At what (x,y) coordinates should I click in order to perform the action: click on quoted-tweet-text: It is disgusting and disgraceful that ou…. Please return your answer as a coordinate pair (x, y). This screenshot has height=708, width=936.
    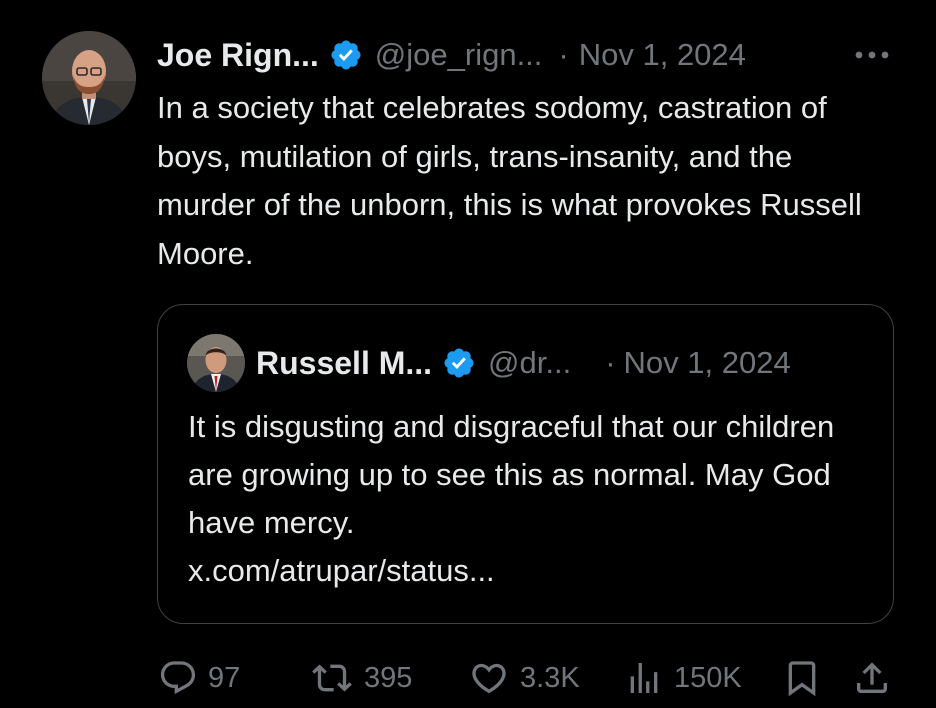
    Looking at the image, I should click on (511, 474).